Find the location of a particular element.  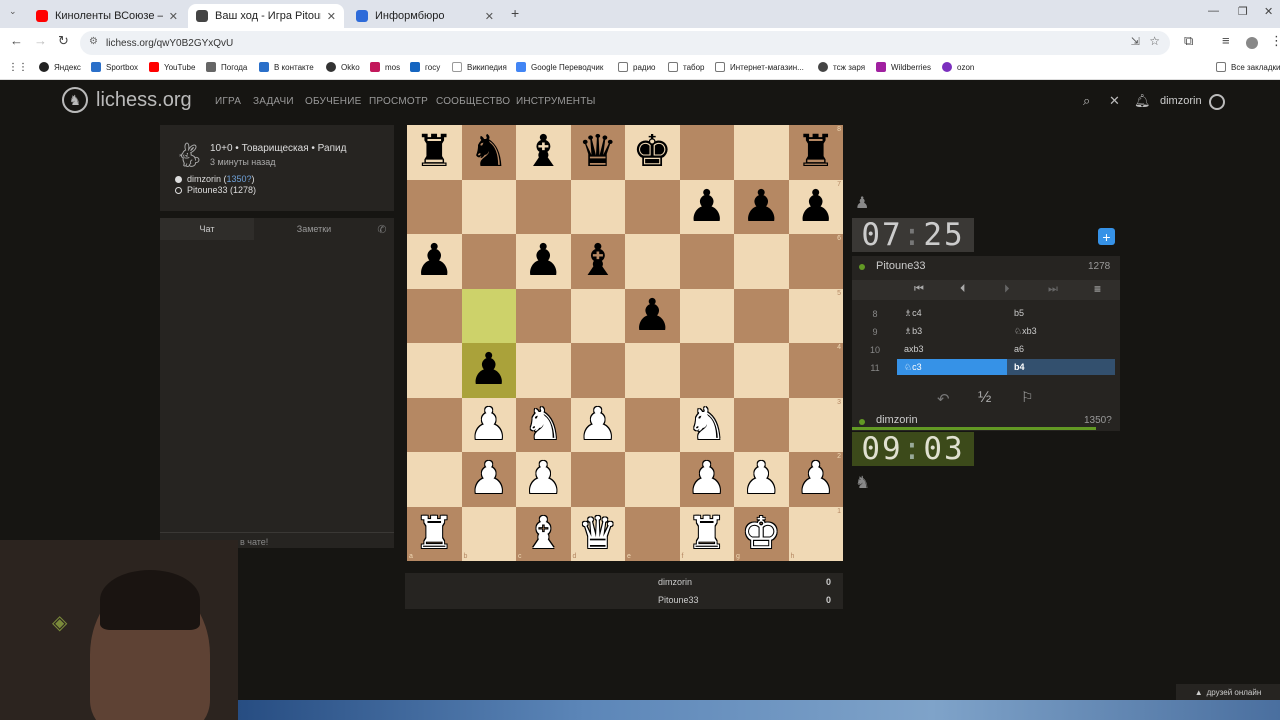

square-c5 is located at coordinates (543, 315).